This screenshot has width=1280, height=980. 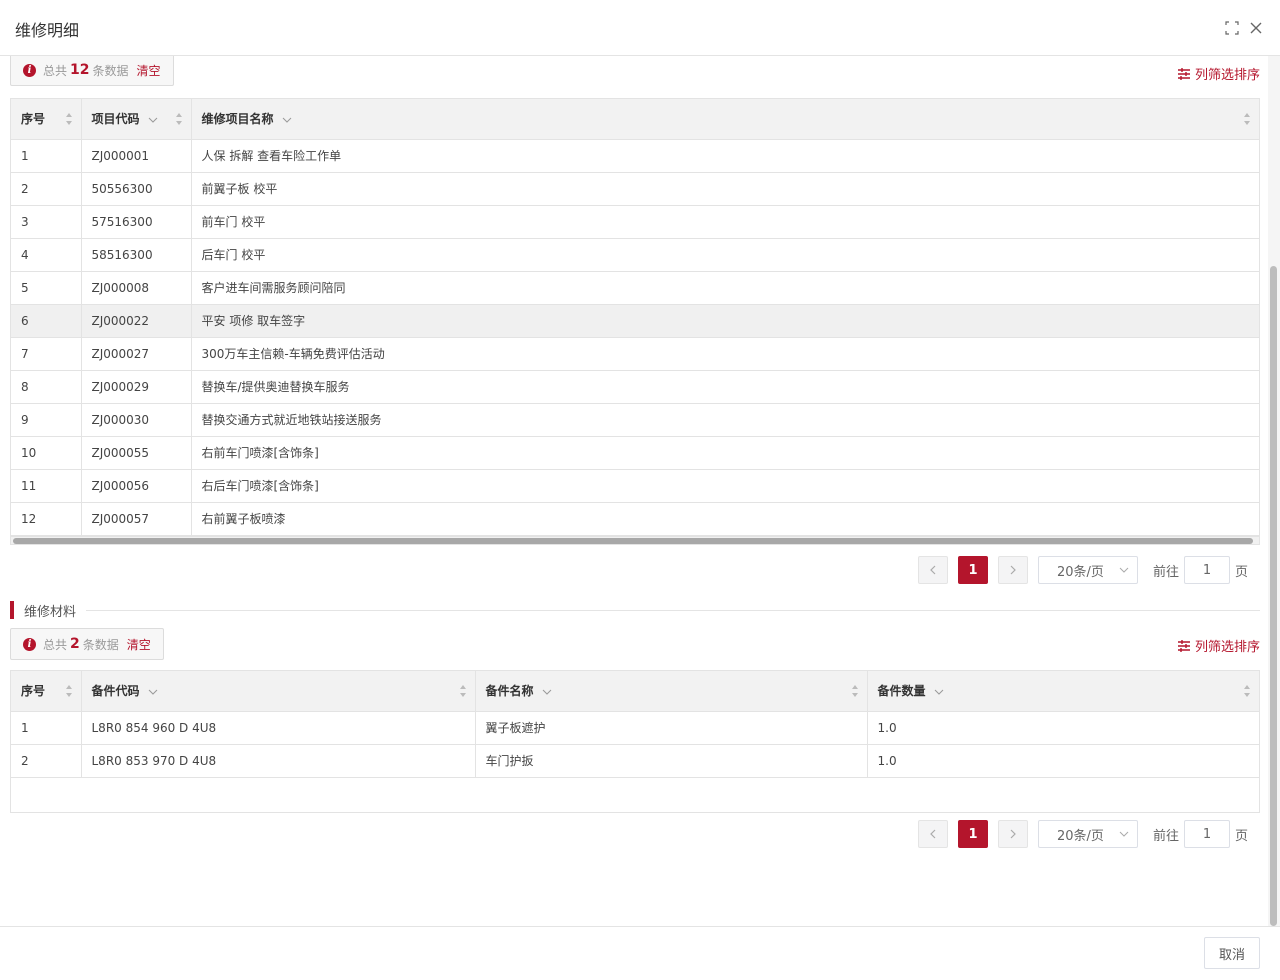 What do you see at coordinates (1063, 691) in the screenshot?
I see `column-header-part-qty: 备件数量` at bounding box center [1063, 691].